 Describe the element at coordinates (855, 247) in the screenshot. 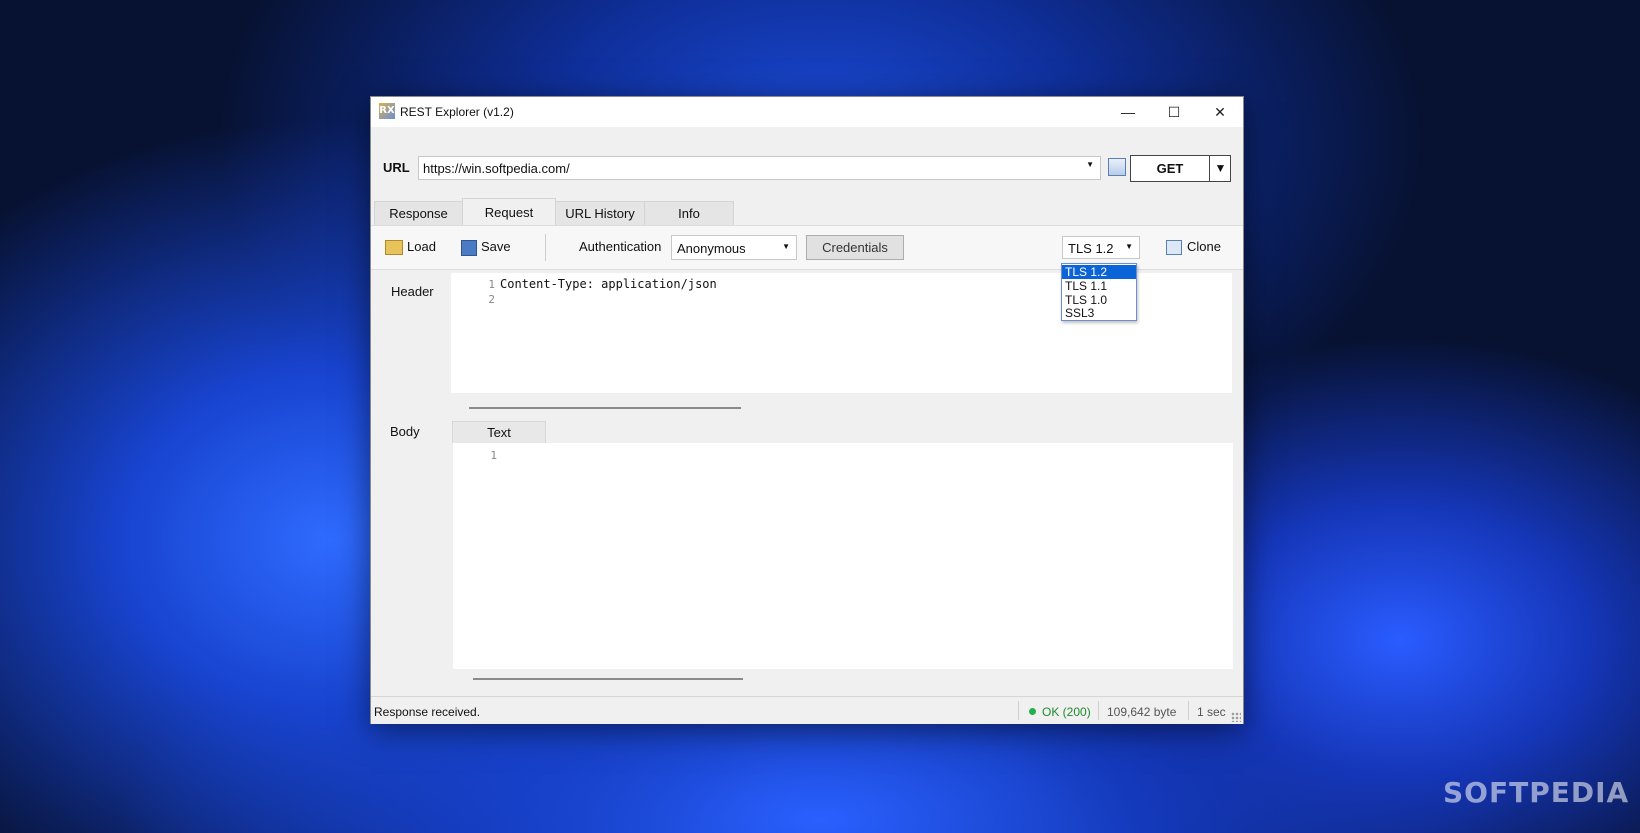

I see `credentials-button: Credentials` at that location.